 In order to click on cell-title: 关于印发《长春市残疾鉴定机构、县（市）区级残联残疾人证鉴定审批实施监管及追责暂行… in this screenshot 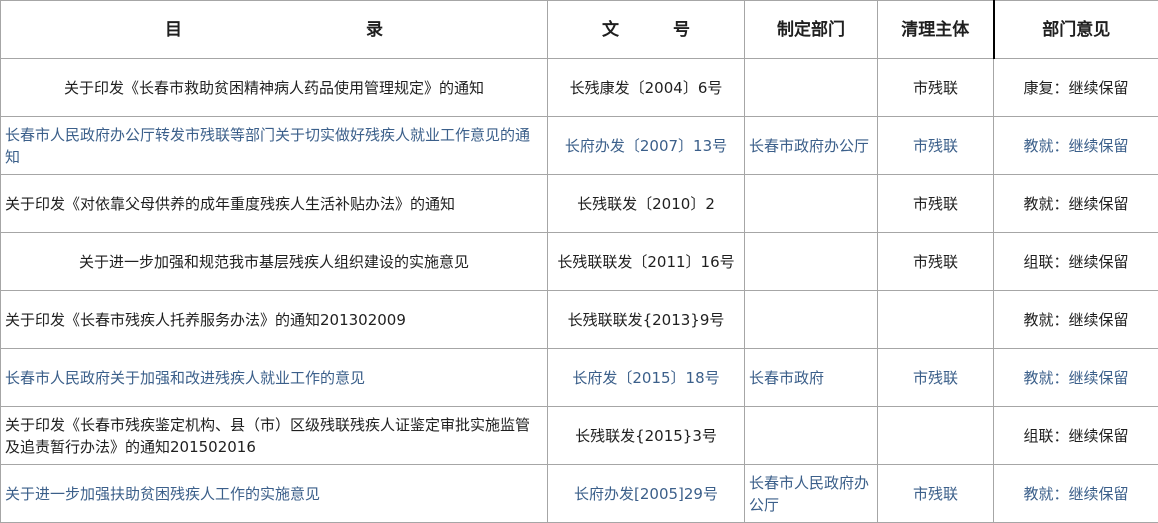, I will do `click(274, 436)`.